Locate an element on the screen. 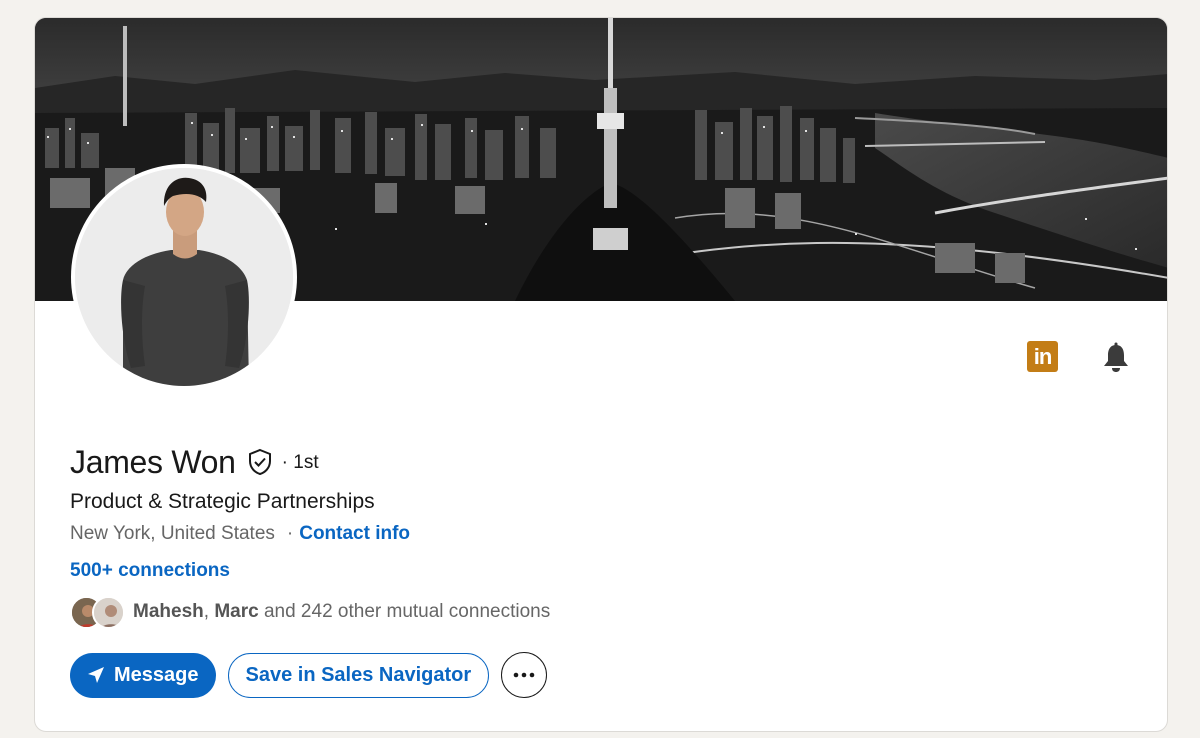 The height and width of the screenshot is (738, 1200). location-row: New York, United States · Contact info is located at coordinates (240, 534).